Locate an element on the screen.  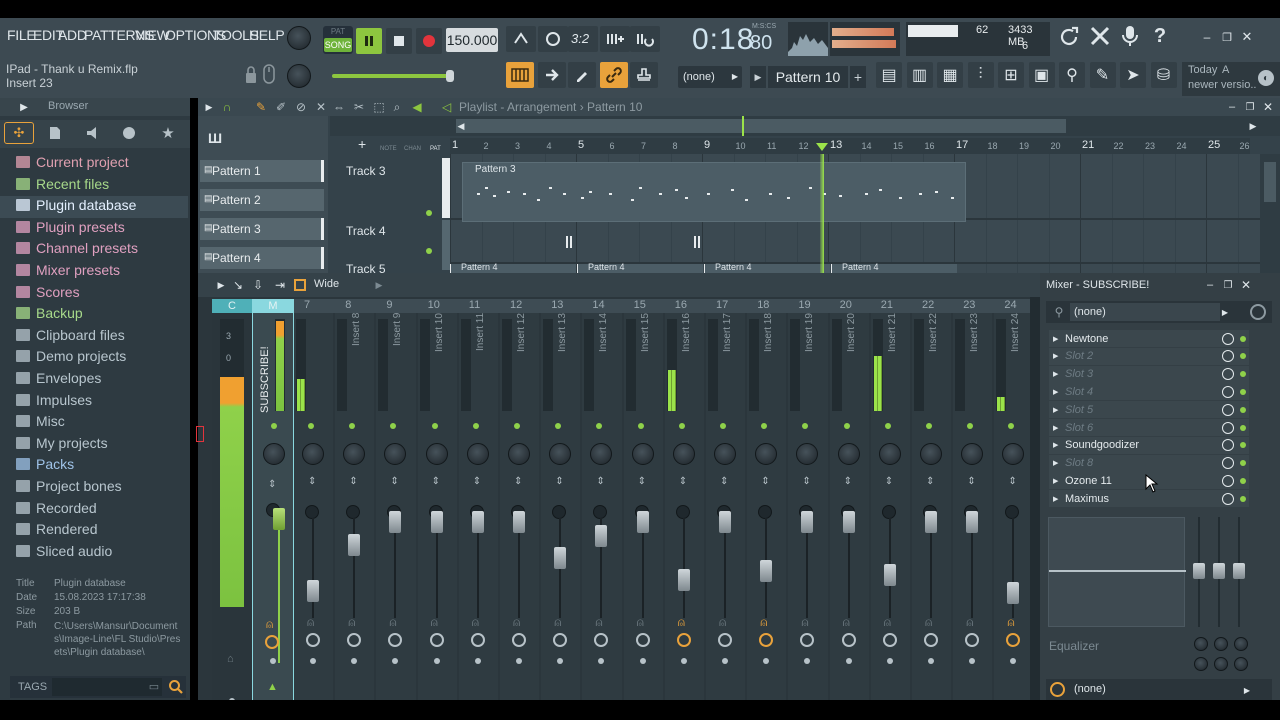
insert-number-7: 7 is located at coordinates (307, 305).